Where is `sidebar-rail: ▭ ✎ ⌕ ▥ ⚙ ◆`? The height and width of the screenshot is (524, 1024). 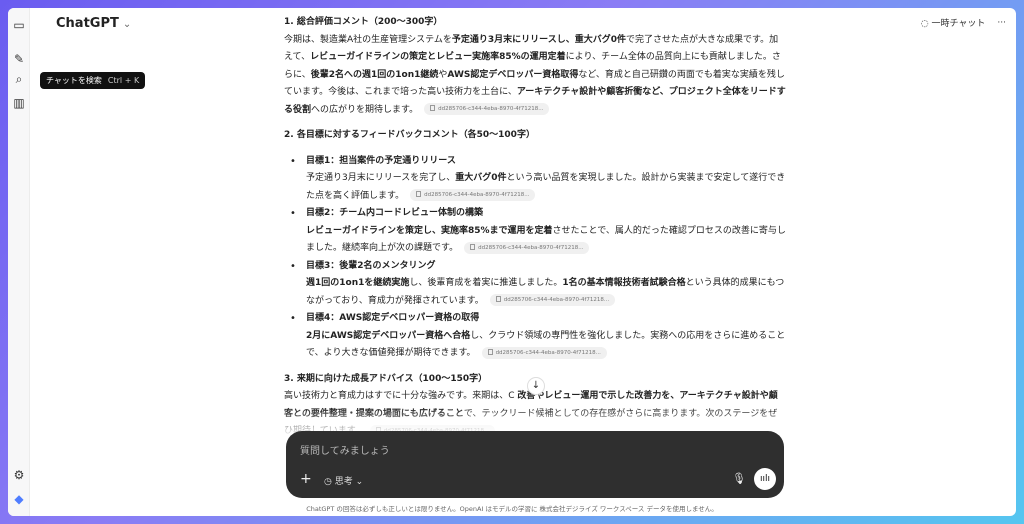 sidebar-rail: ▭ ✎ ⌕ ▥ ⚙ ◆ is located at coordinates (19, 262).